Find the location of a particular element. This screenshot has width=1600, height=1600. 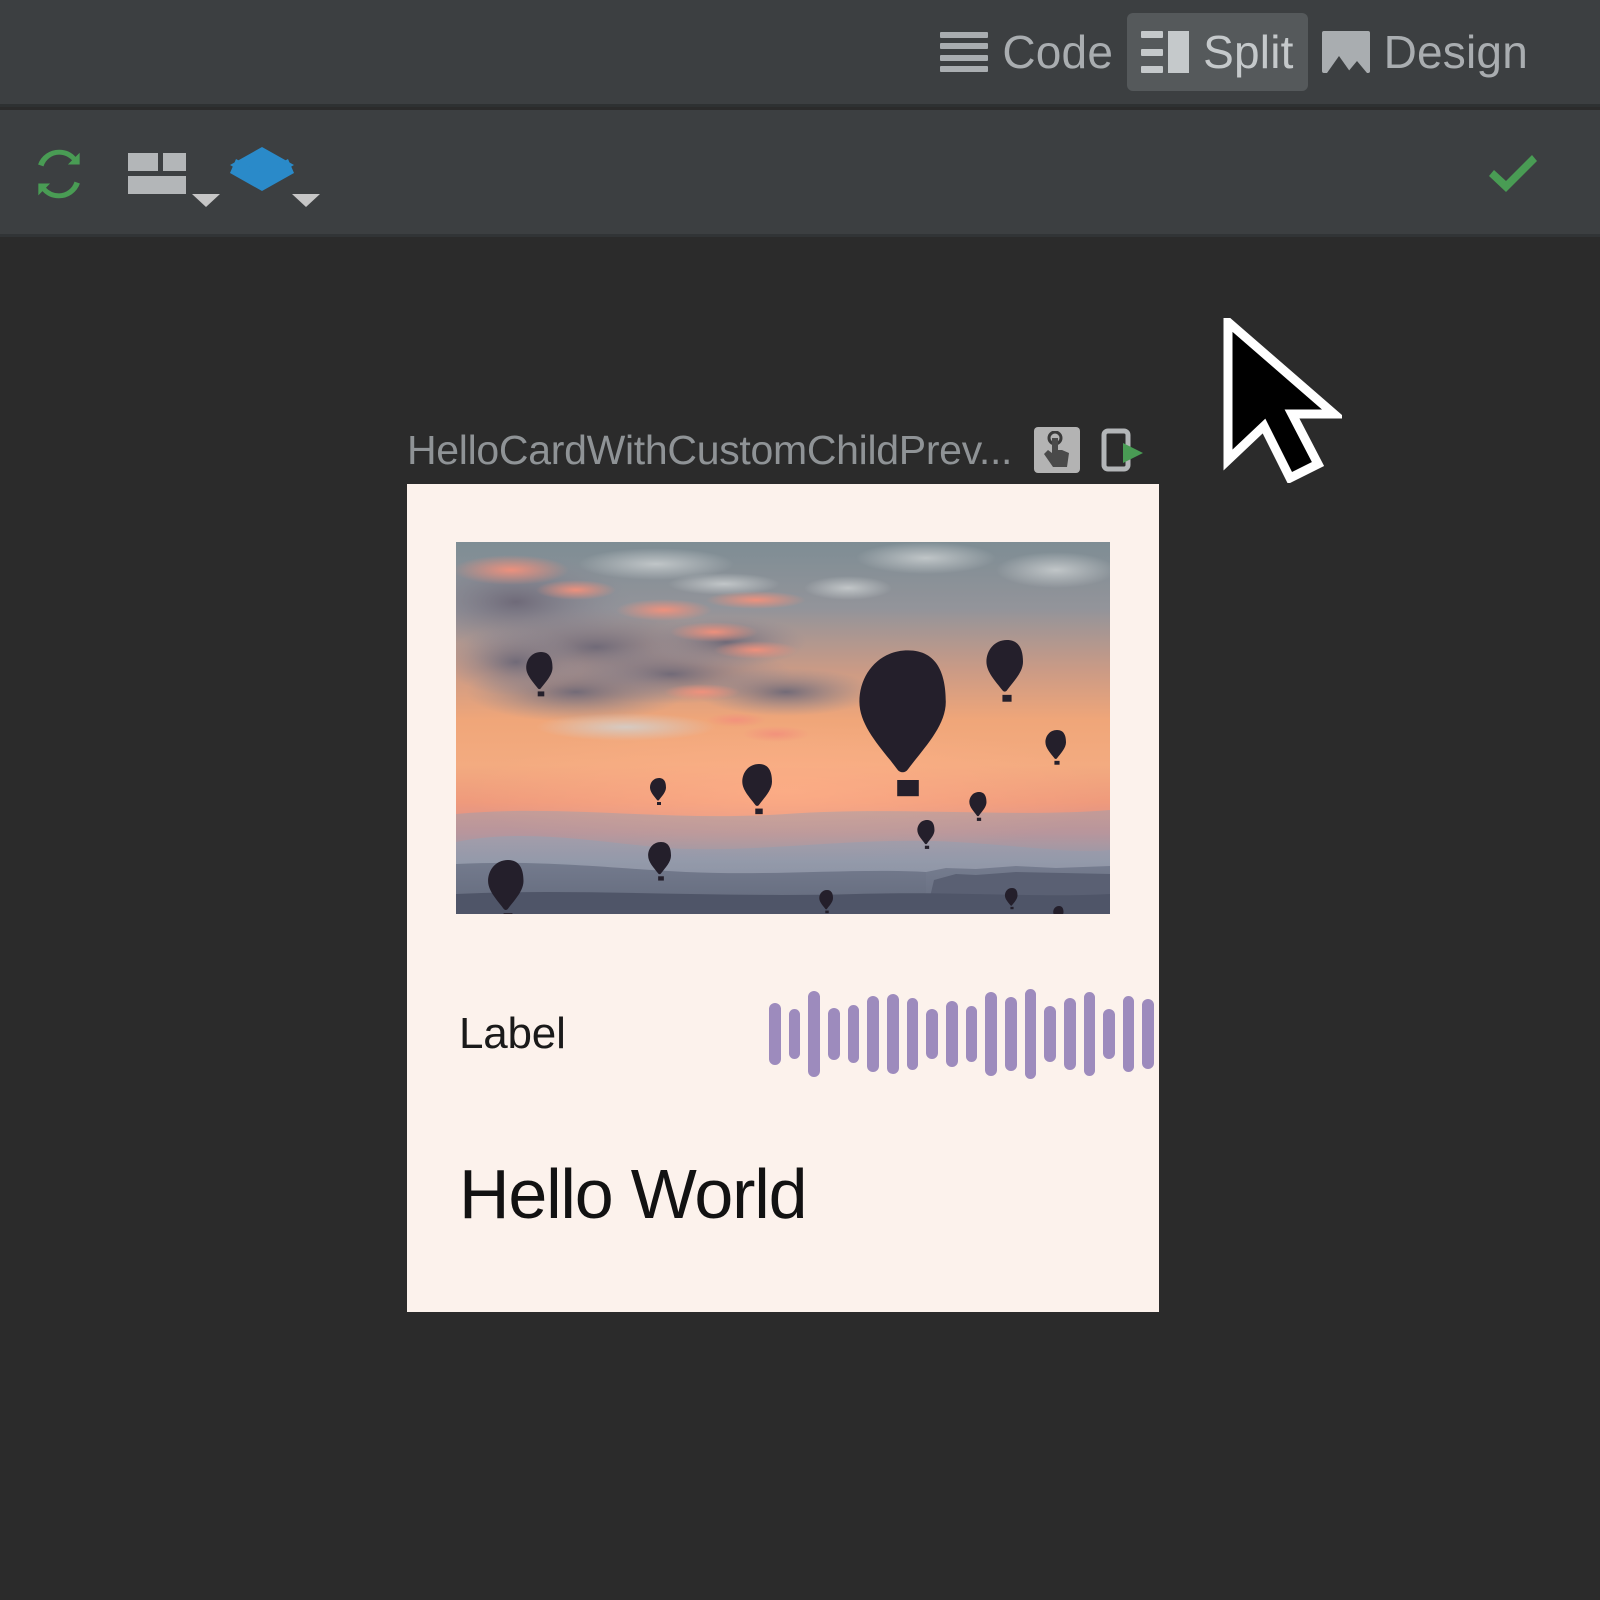

checkmark-icon is located at coordinates (1513, 173).